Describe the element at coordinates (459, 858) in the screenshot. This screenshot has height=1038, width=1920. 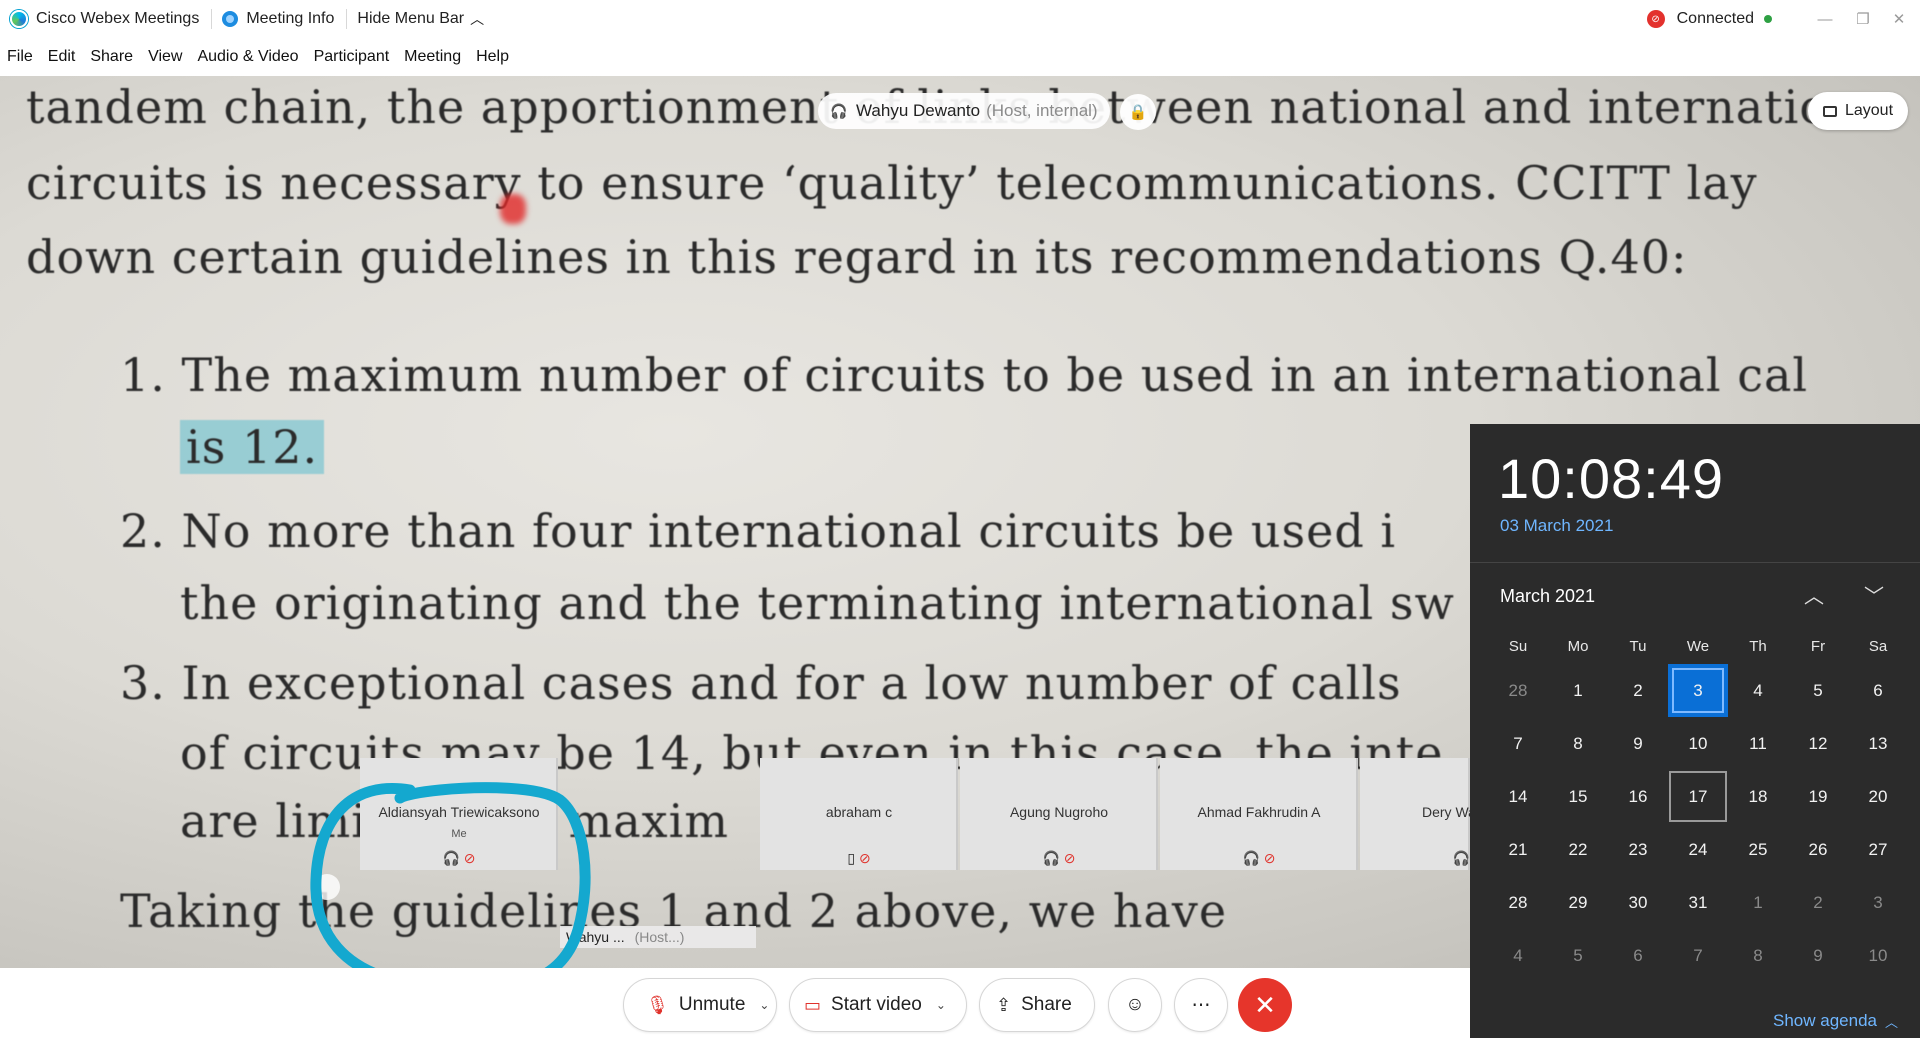
I see `participant-status: 🎧 ⊘` at that location.